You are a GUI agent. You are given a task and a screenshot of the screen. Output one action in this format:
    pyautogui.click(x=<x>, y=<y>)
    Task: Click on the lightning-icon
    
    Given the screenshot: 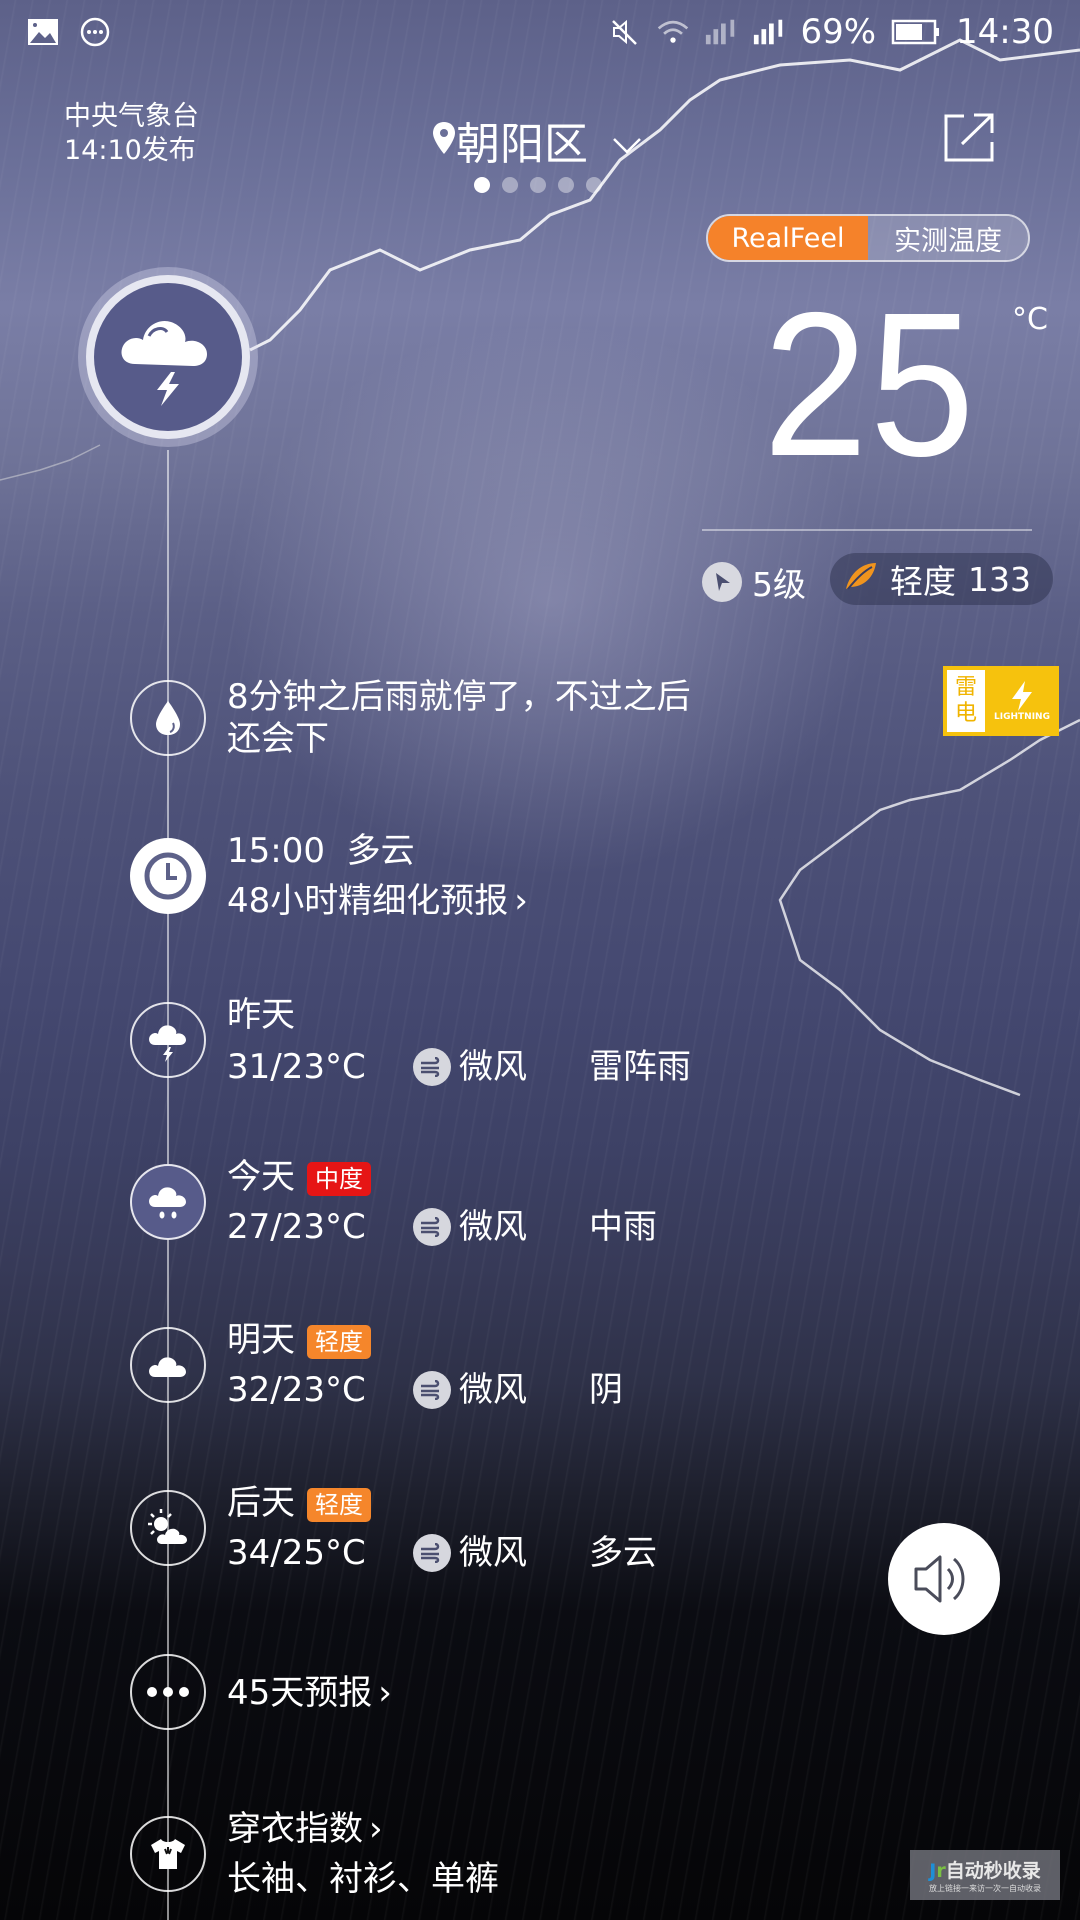 What is the action you would take?
    pyautogui.click(x=1022, y=696)
    